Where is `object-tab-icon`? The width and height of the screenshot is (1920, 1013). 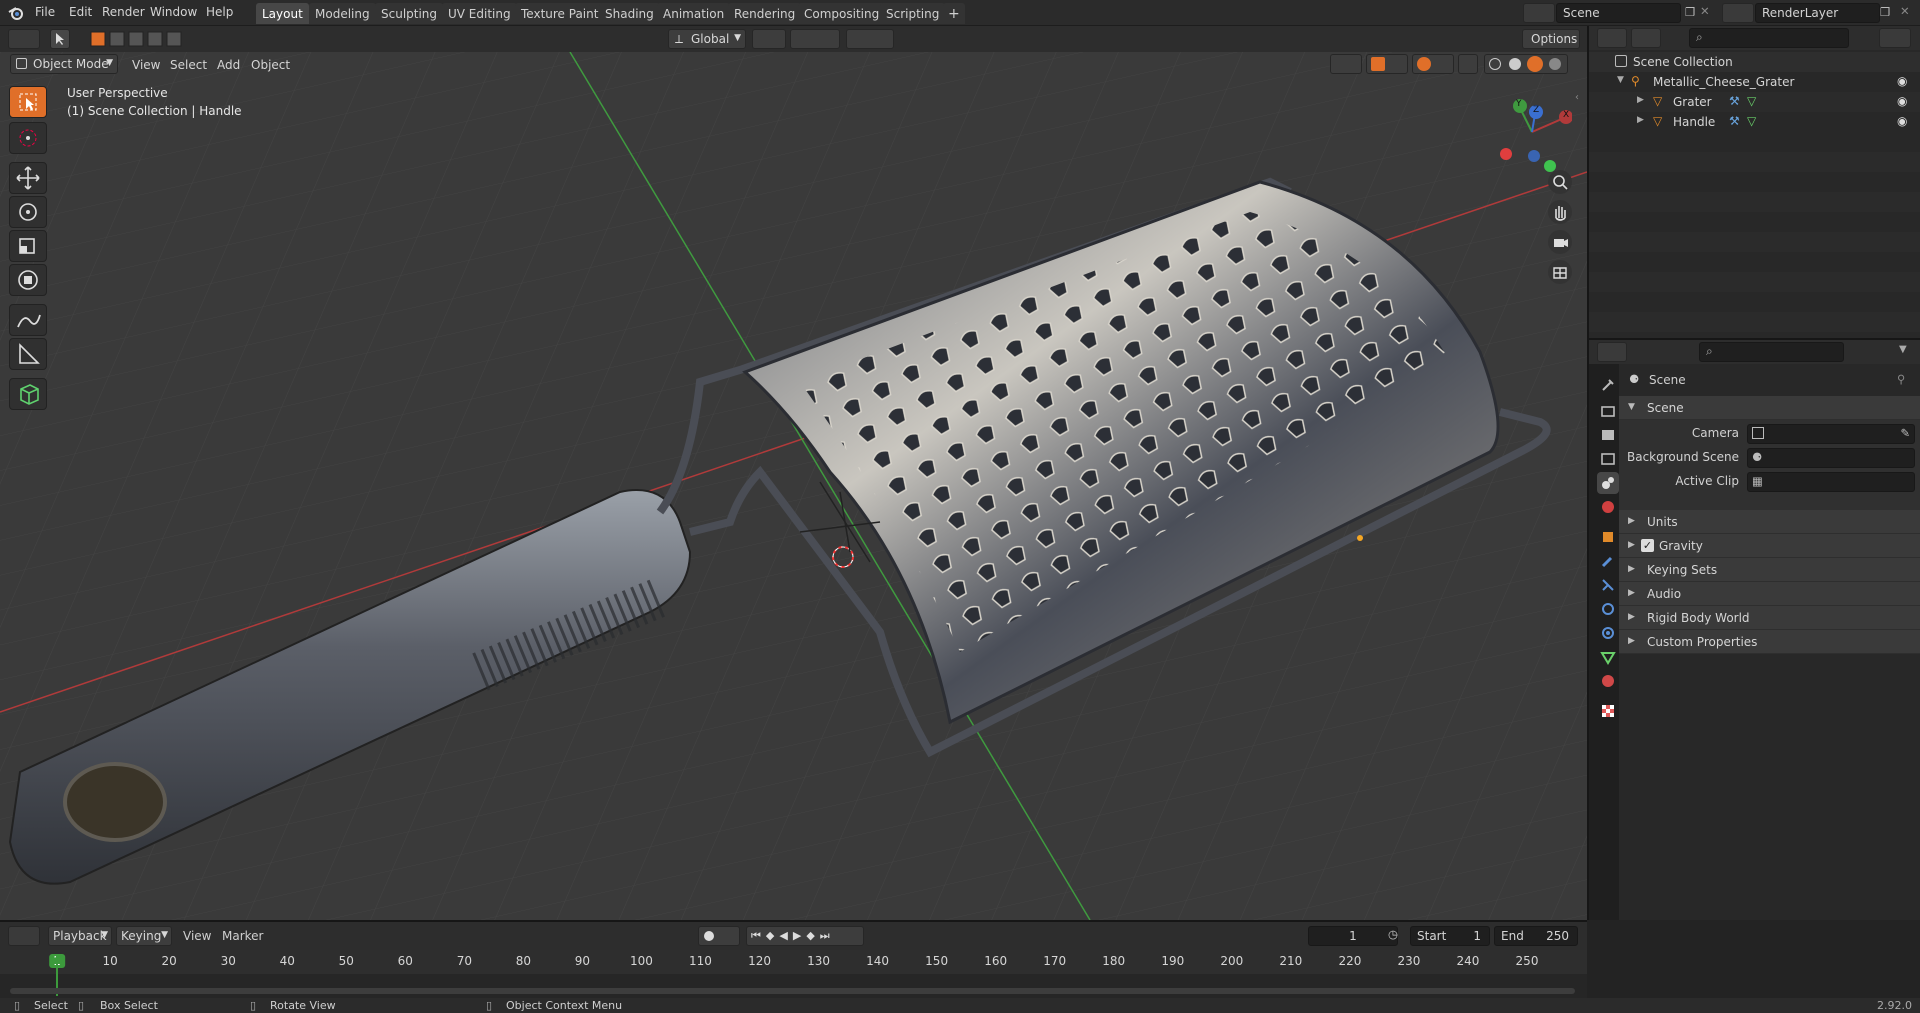 object-tab-icon is located at coordinates (1608, 537).